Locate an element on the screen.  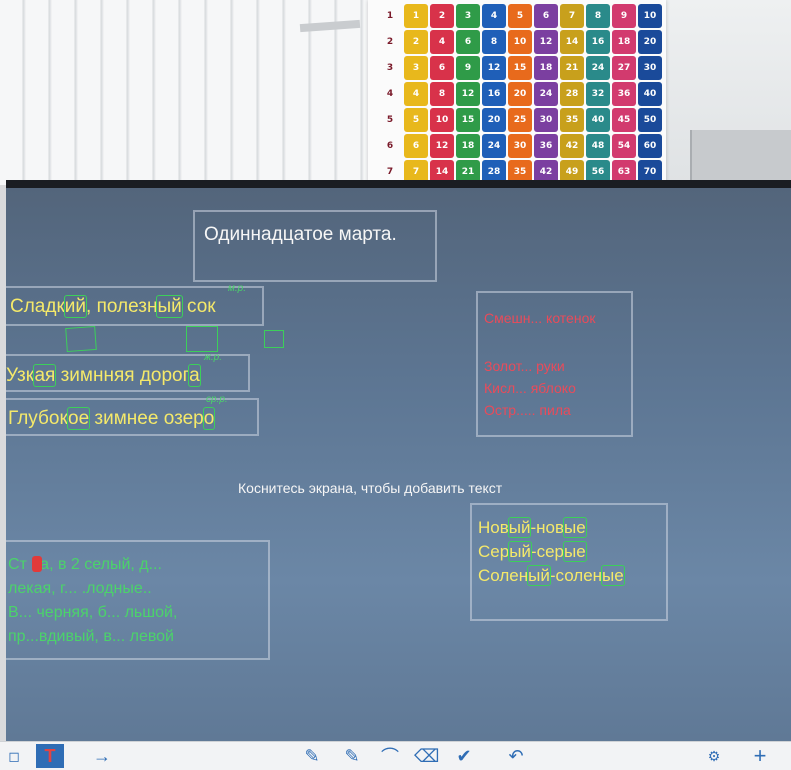
title-box is located at coordinates (315, 246).